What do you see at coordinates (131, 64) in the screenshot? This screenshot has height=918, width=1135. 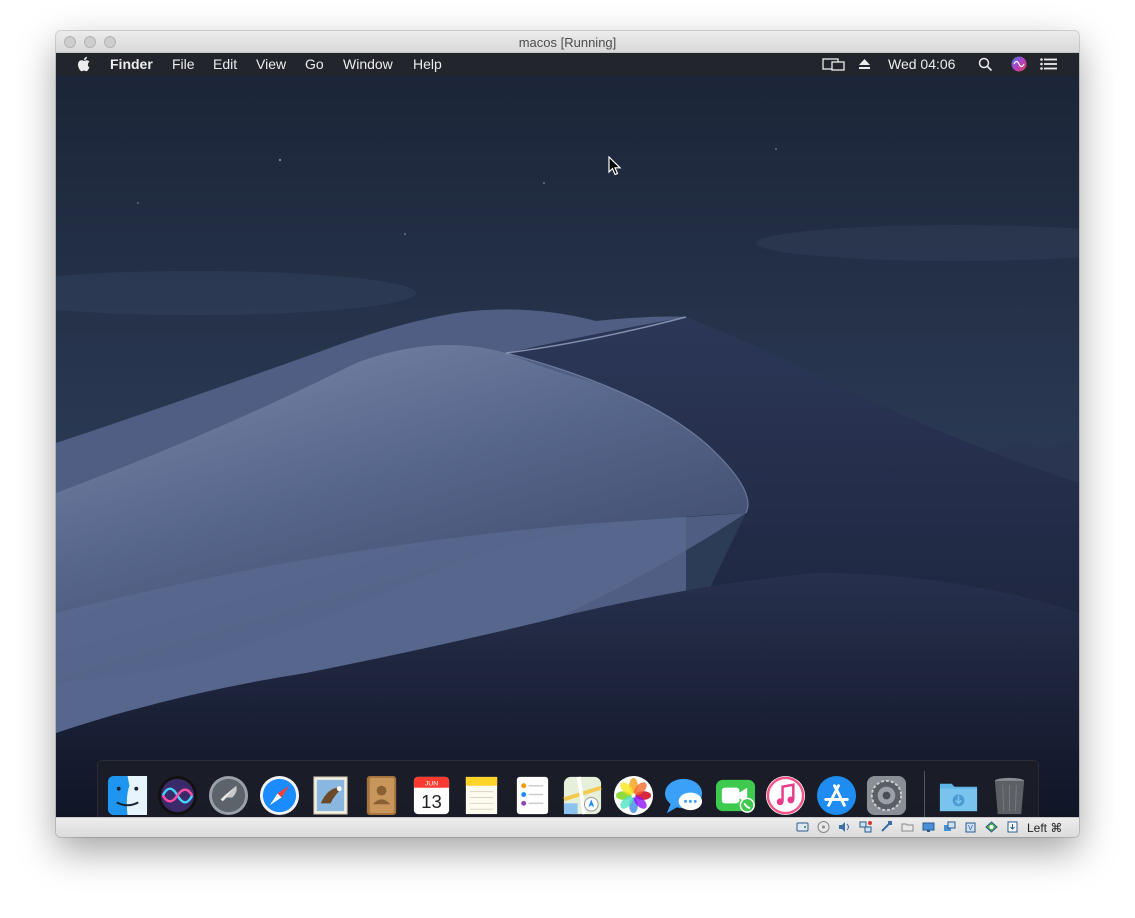 I see `menu-finder: Finder` at bounding box center [131, 64].